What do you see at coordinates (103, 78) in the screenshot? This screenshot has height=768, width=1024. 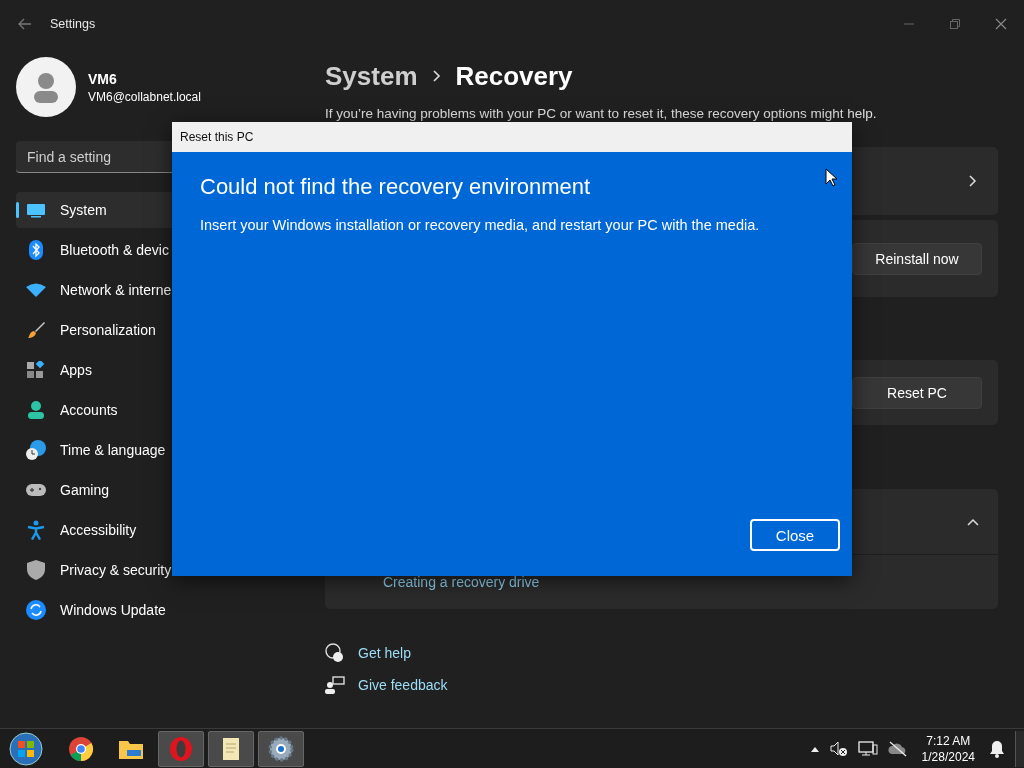 I see `account-name: VM6` at bounding box center [103, 78].